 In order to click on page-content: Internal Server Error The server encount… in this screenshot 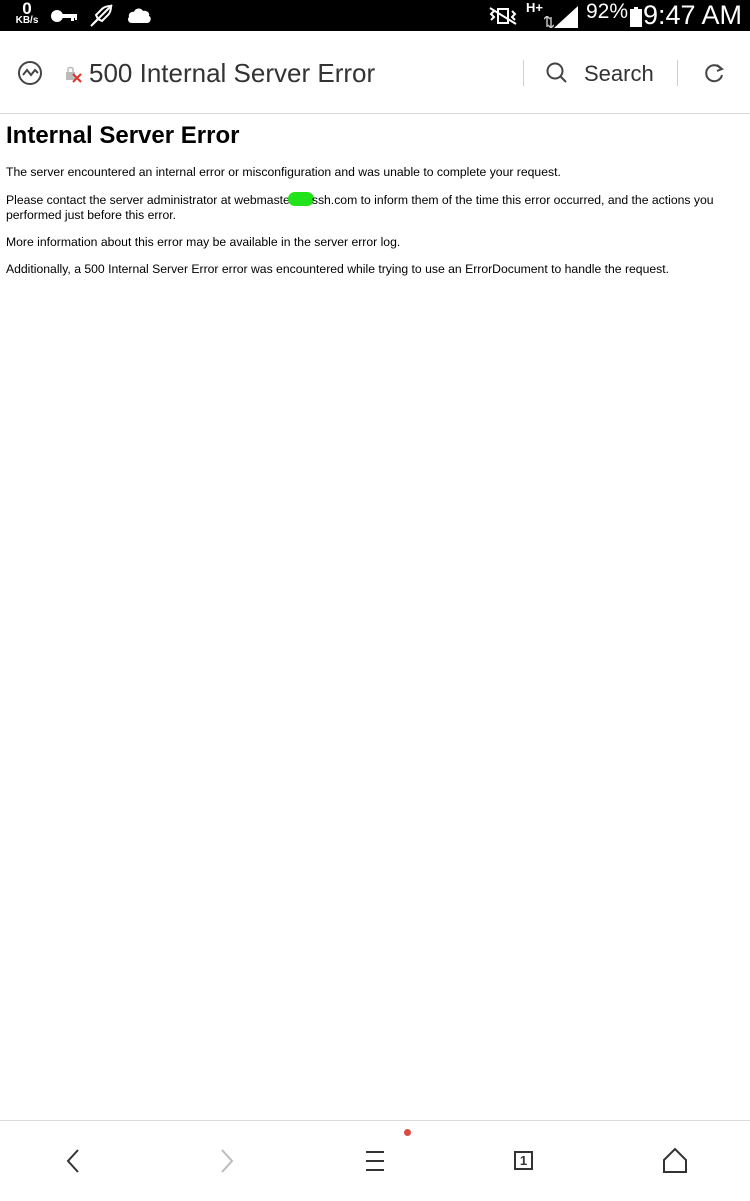, I will do `click(374, 201)`.